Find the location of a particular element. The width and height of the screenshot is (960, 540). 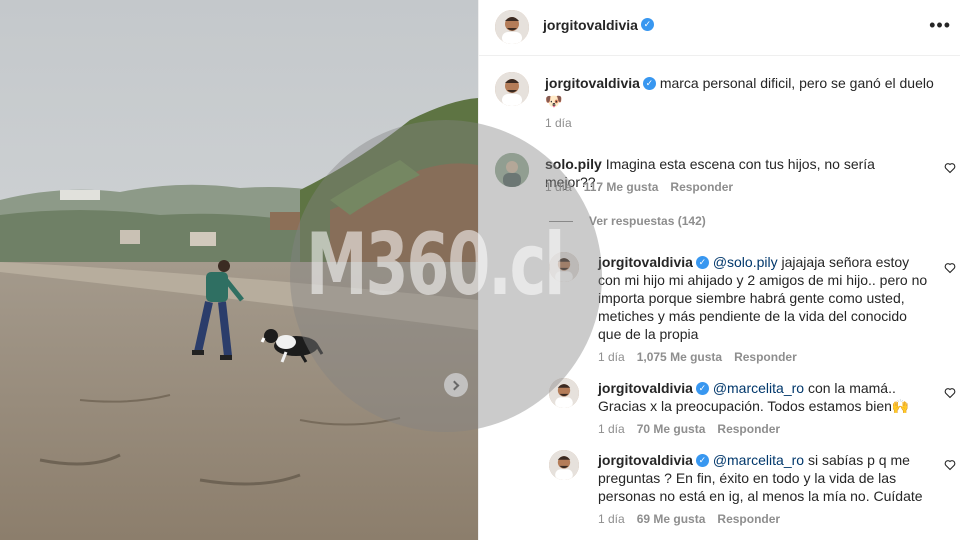

reply-likes: 69 Me gusta is located at coordinates (671, 519).